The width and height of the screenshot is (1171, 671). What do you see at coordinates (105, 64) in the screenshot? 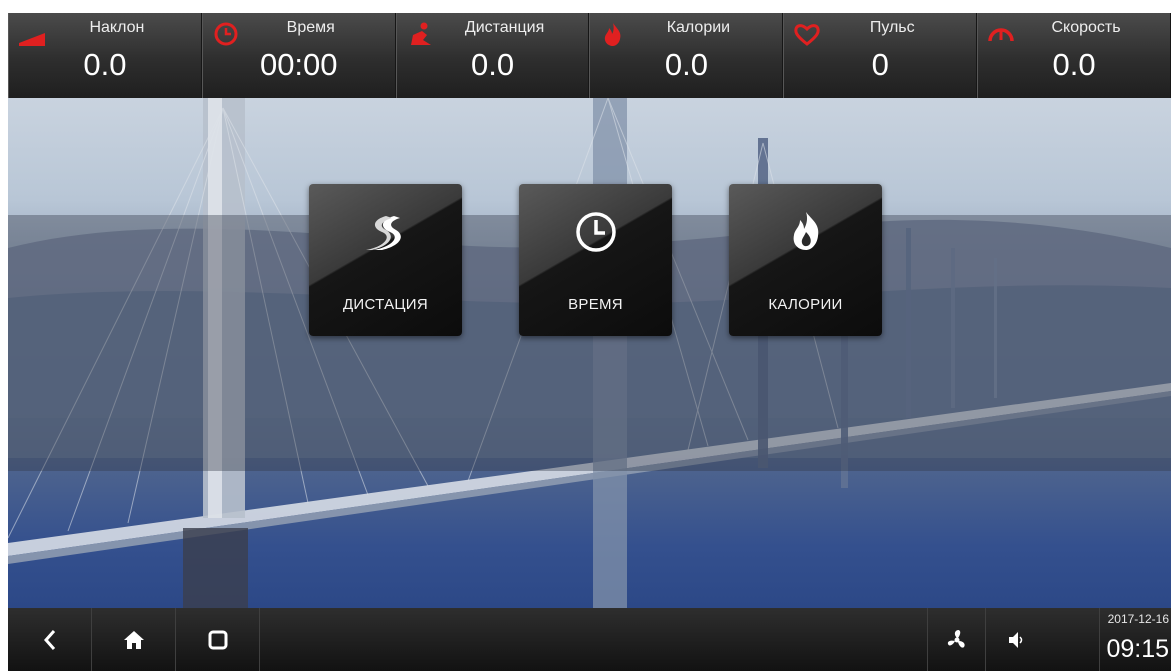
I see `stat-incline-value: 0.0` at bounding box center [105, 64].